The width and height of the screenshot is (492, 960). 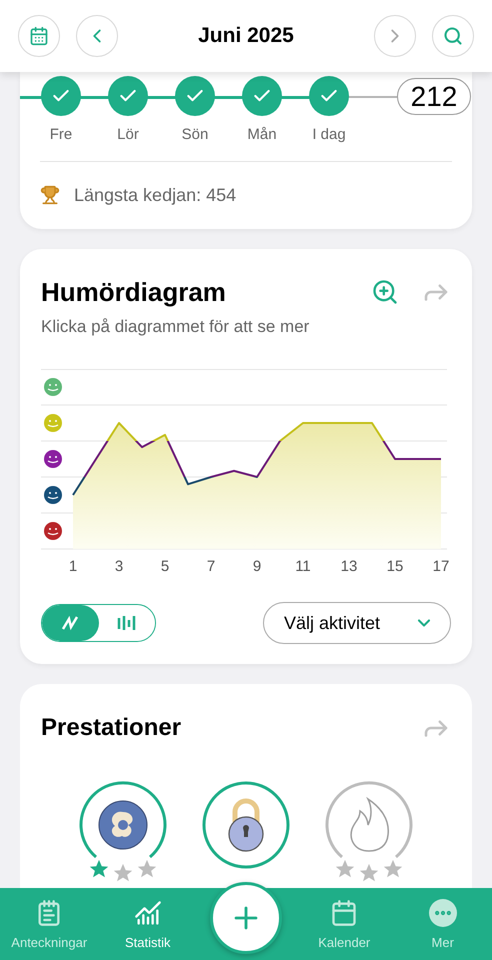 I want to click on day-label: Fre, so click(x=61, y=135).